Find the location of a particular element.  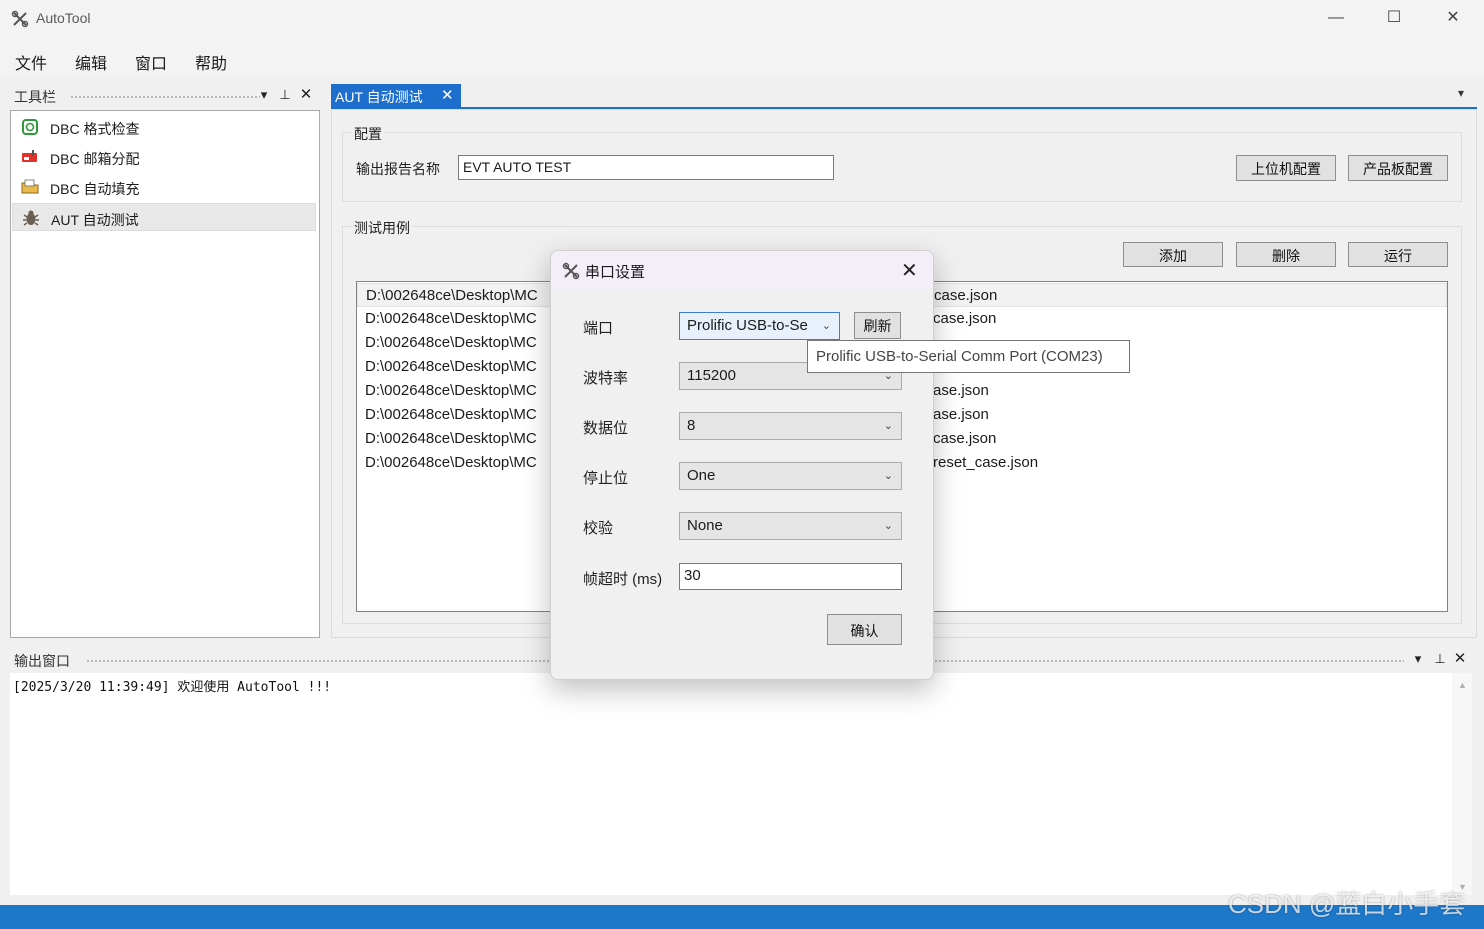

confirm-button: 确认 is located at coordinates (864, 629).